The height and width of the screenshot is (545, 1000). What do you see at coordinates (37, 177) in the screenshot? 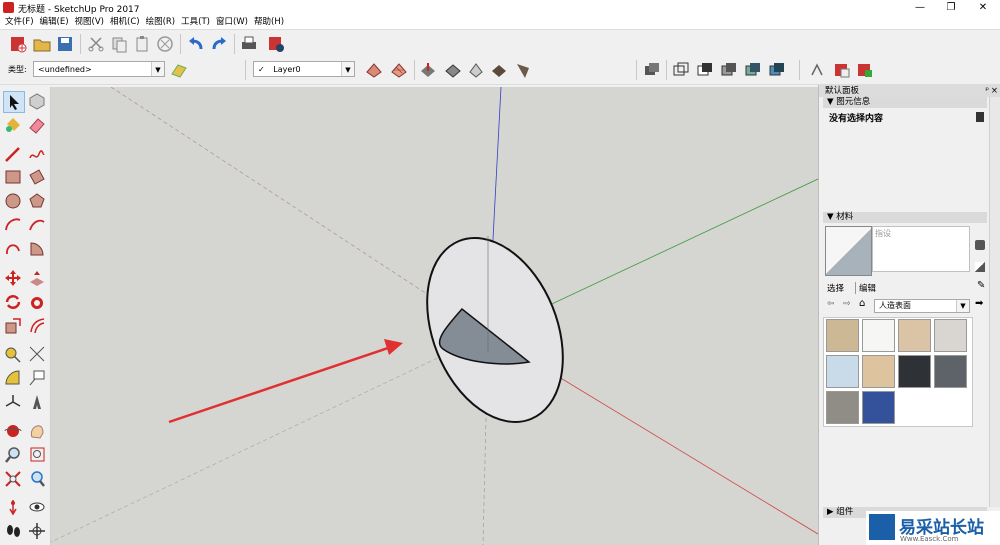
I see `rotated-rectangle-icon` at bounding box center [37, 177].